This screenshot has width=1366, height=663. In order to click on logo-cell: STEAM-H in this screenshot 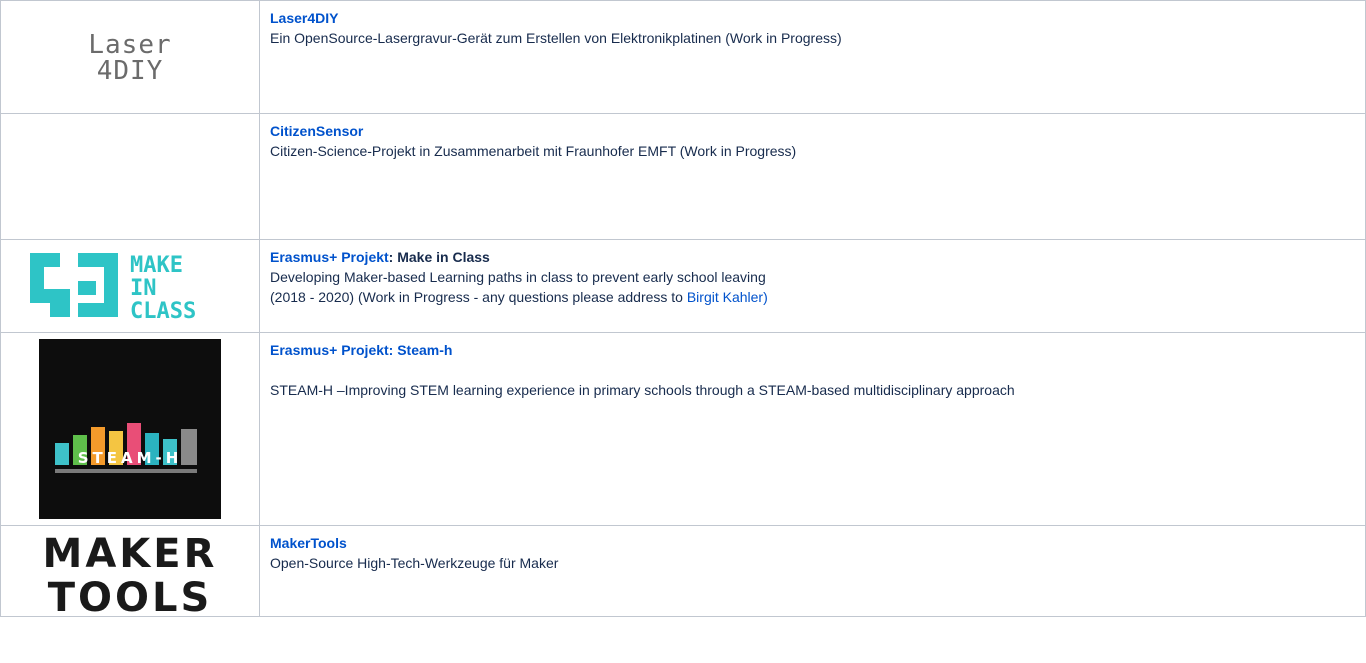, I will do `click(130, 429)`.